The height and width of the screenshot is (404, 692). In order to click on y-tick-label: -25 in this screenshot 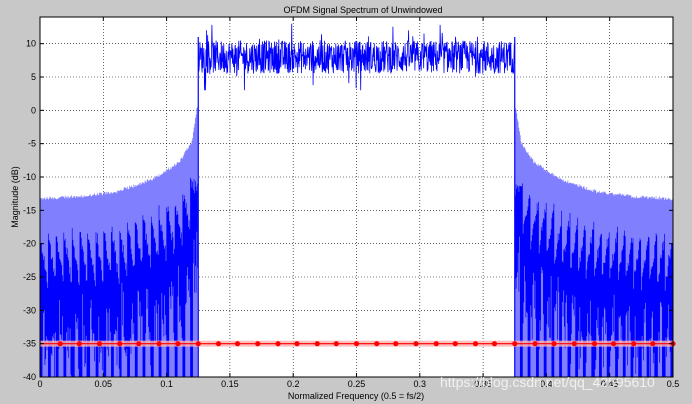, I will do `click(29, 277)`.